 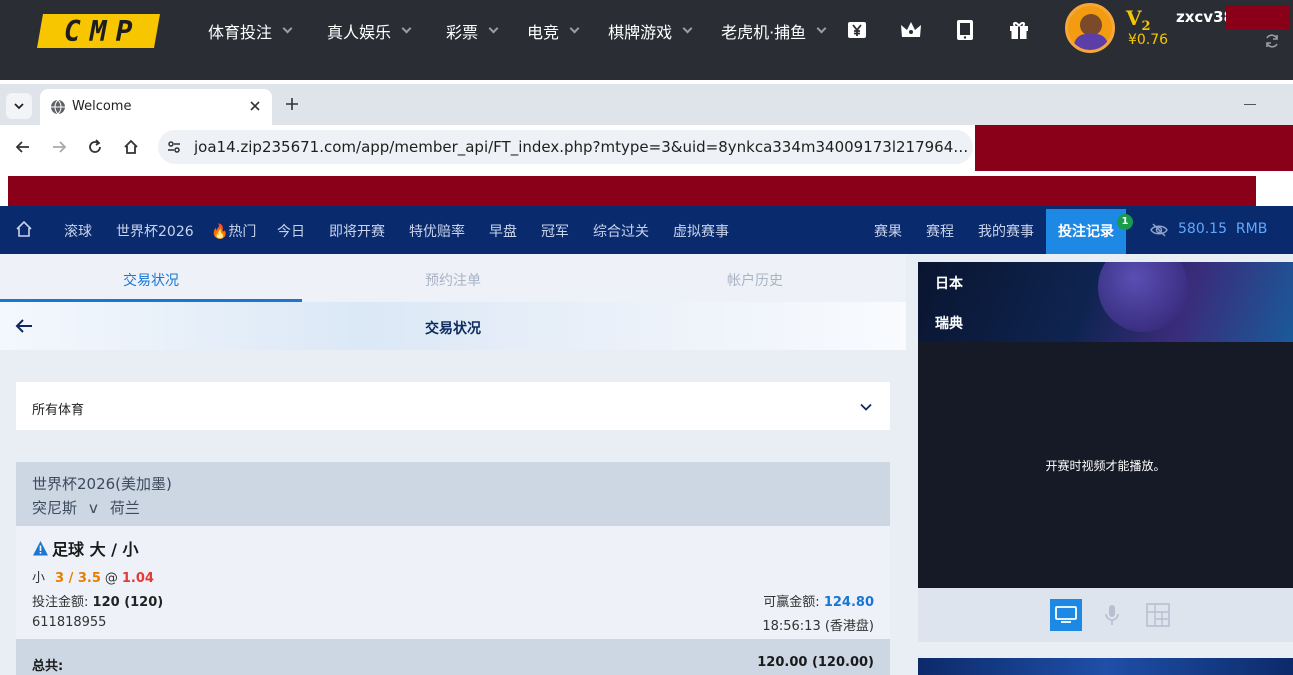 I want to click on nav-my-events: 我的赛事, so click(x=1006, y=231).